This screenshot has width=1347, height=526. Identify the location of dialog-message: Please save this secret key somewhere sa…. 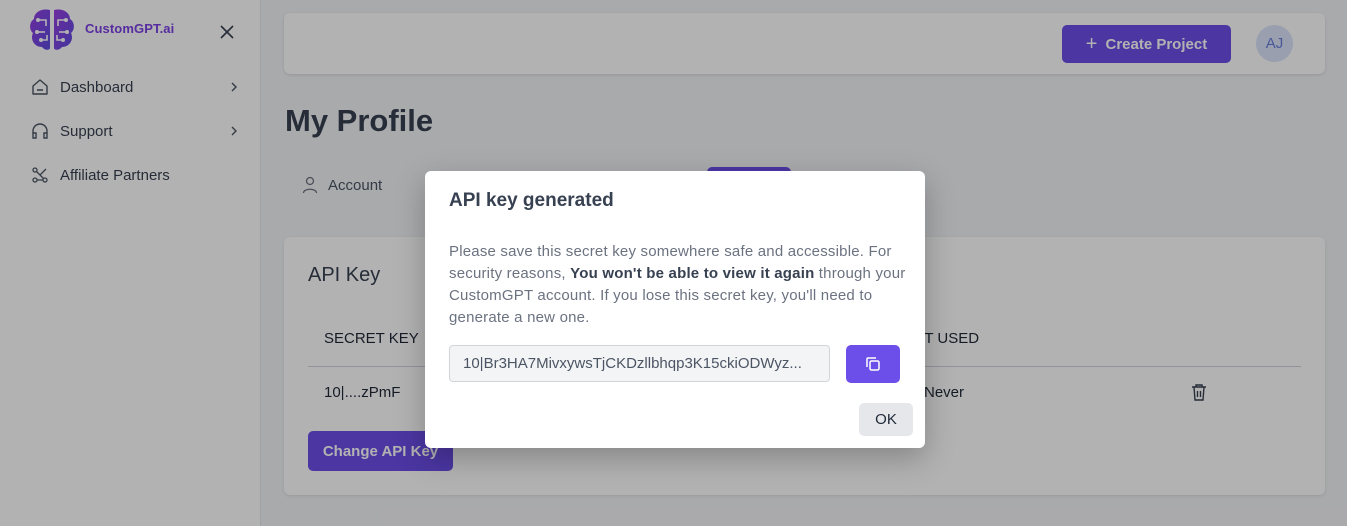
(679, 285).